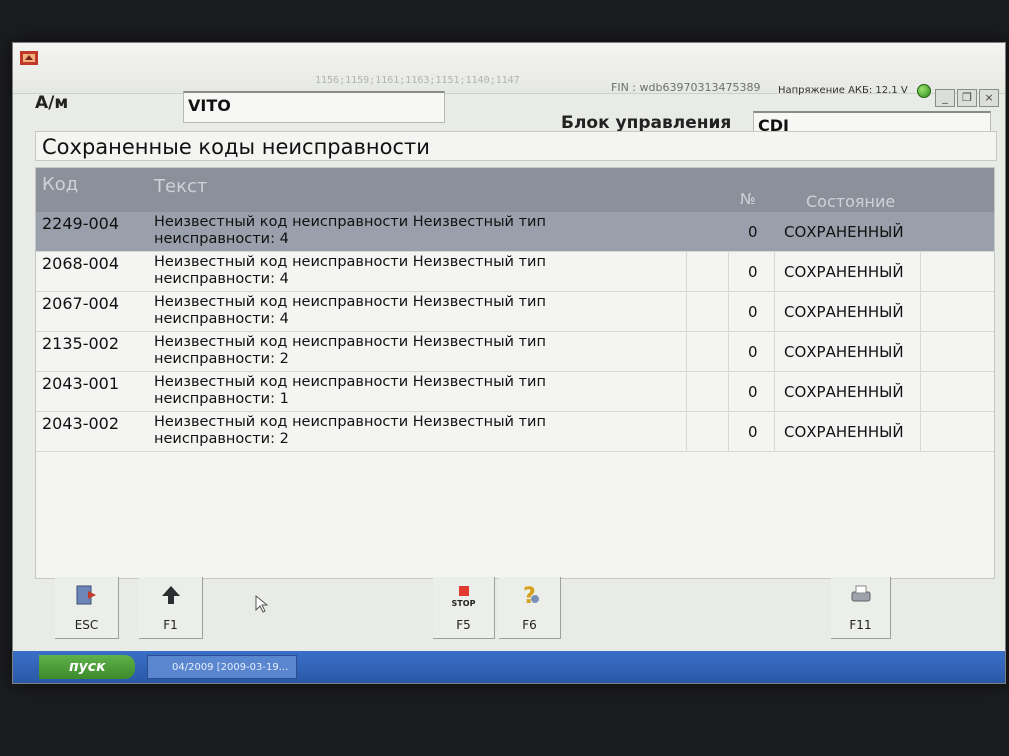  I want to click on app-icon, so click(29, 58).